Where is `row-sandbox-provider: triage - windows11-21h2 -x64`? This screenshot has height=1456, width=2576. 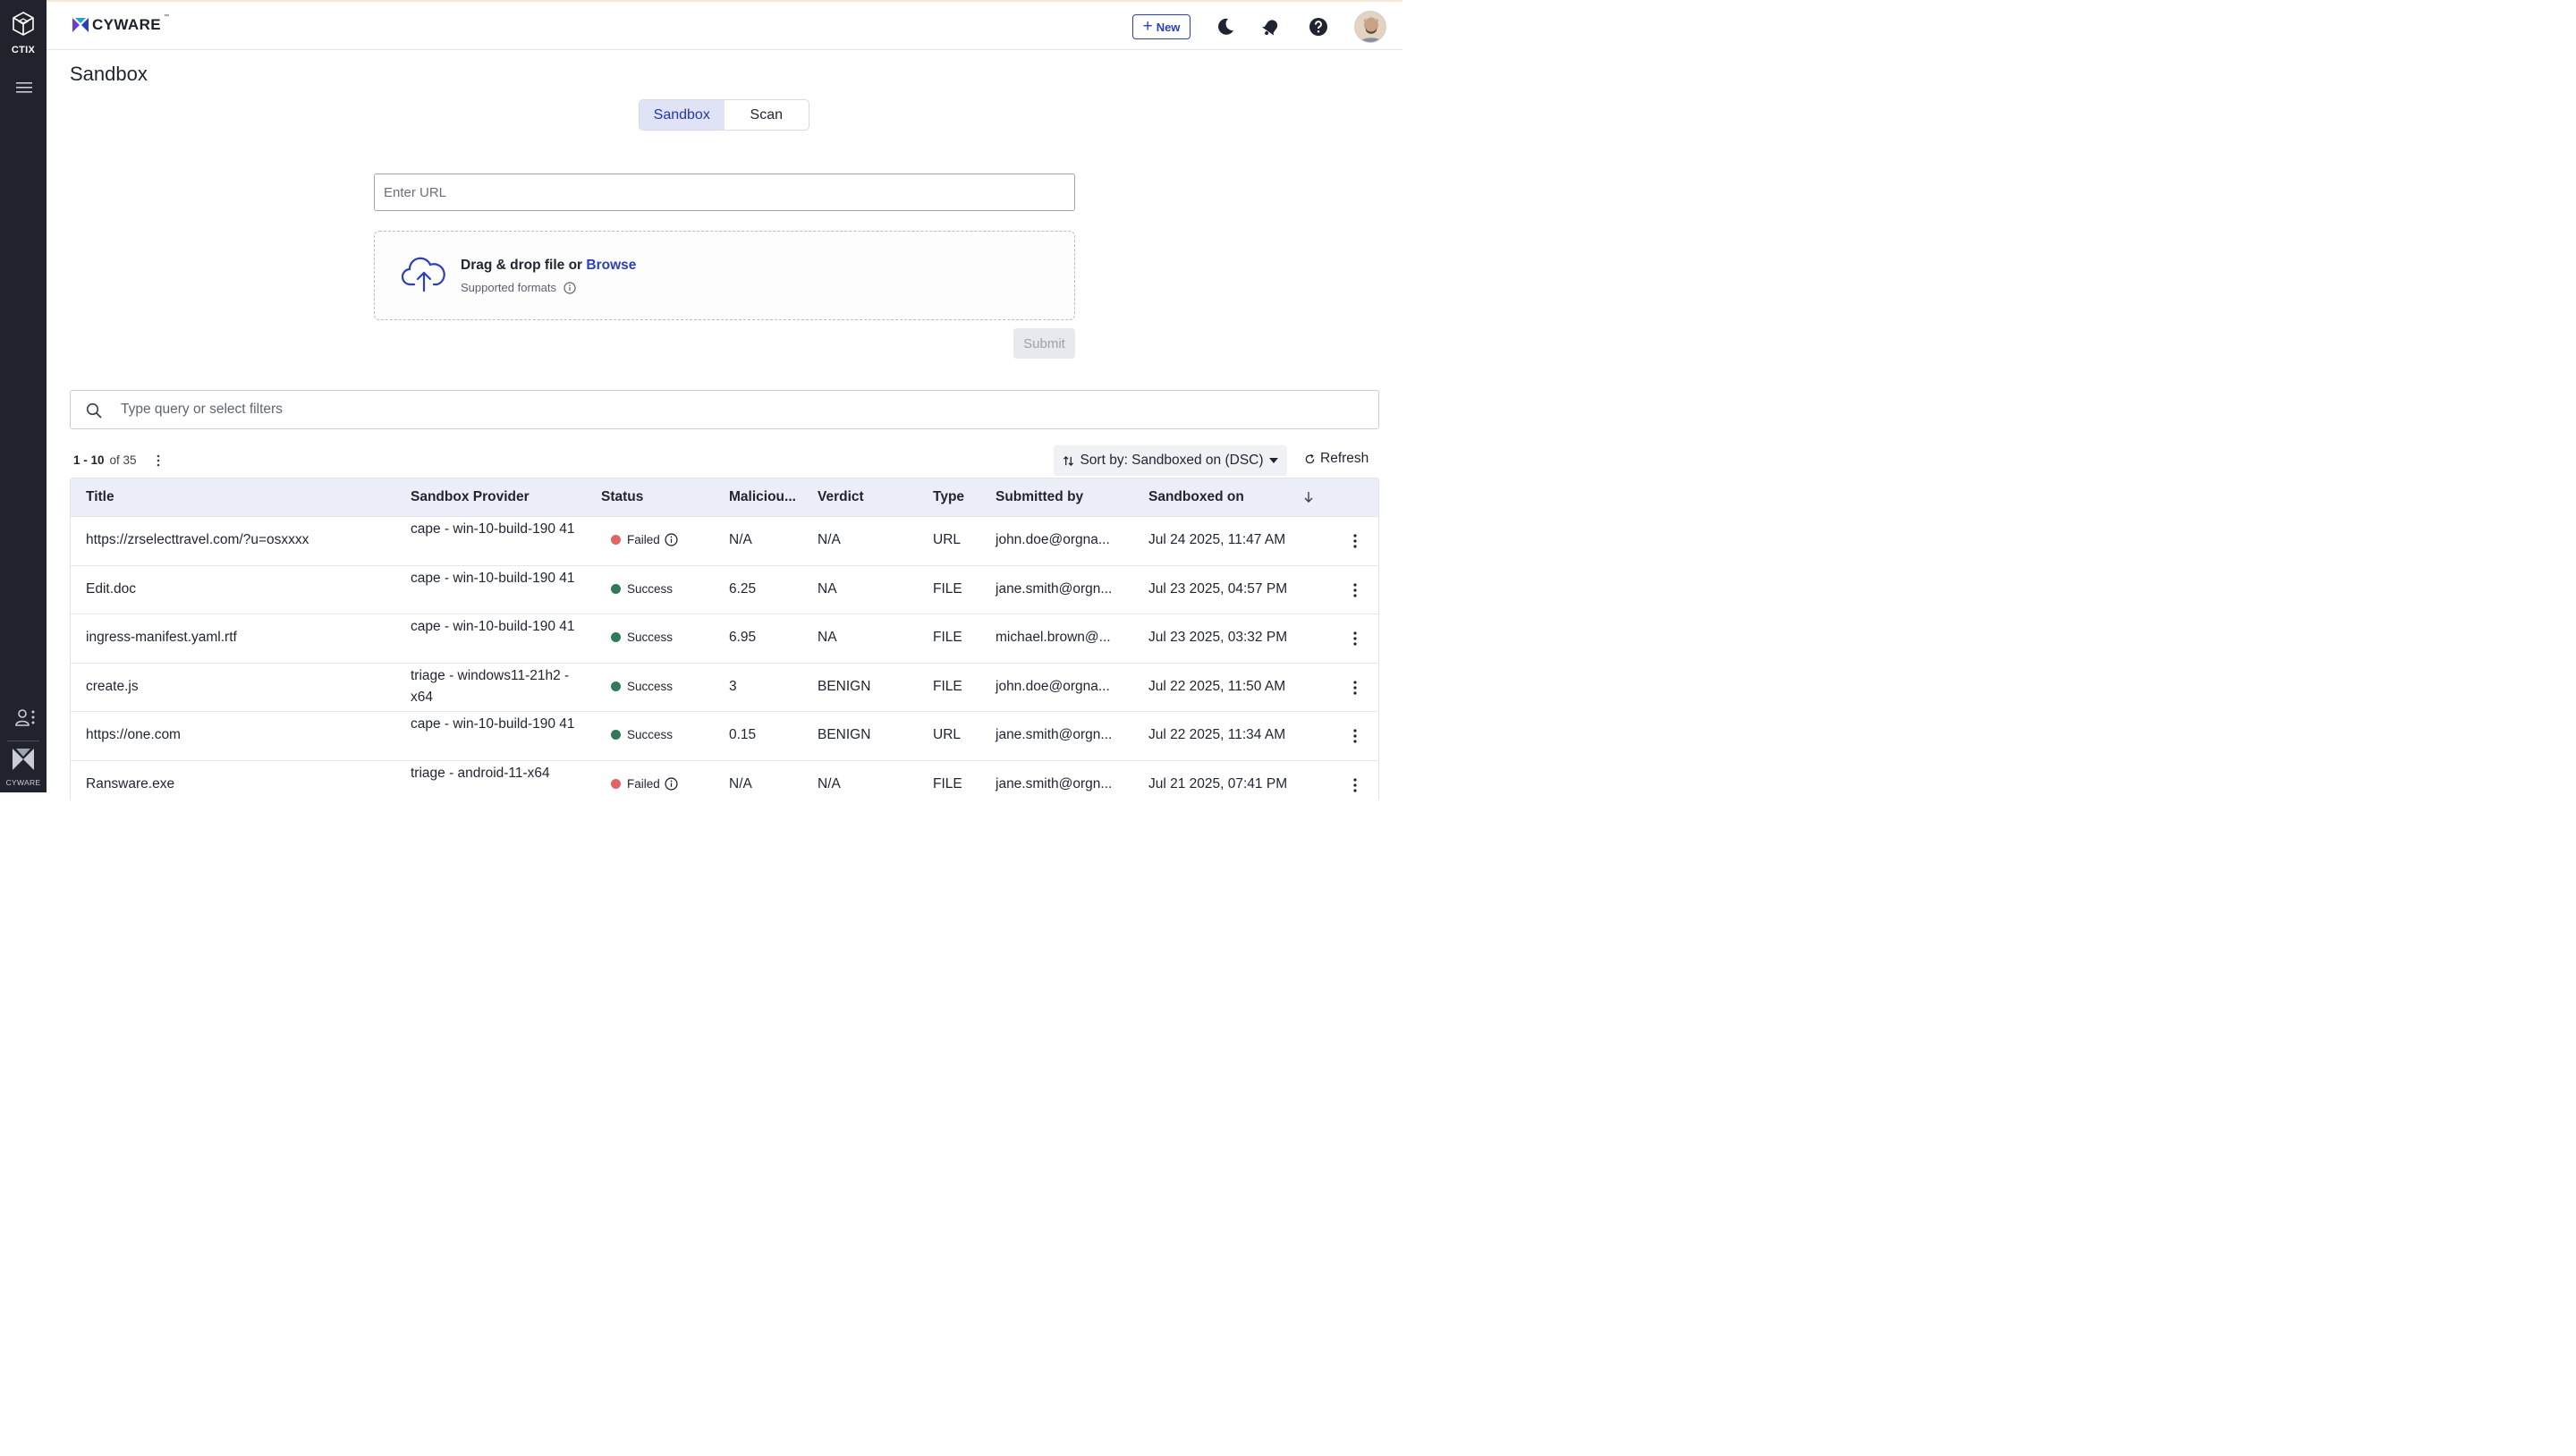 row-sandbox-provider: triage - windows11-21h2 -x64 is located at coordinates (490, 686).